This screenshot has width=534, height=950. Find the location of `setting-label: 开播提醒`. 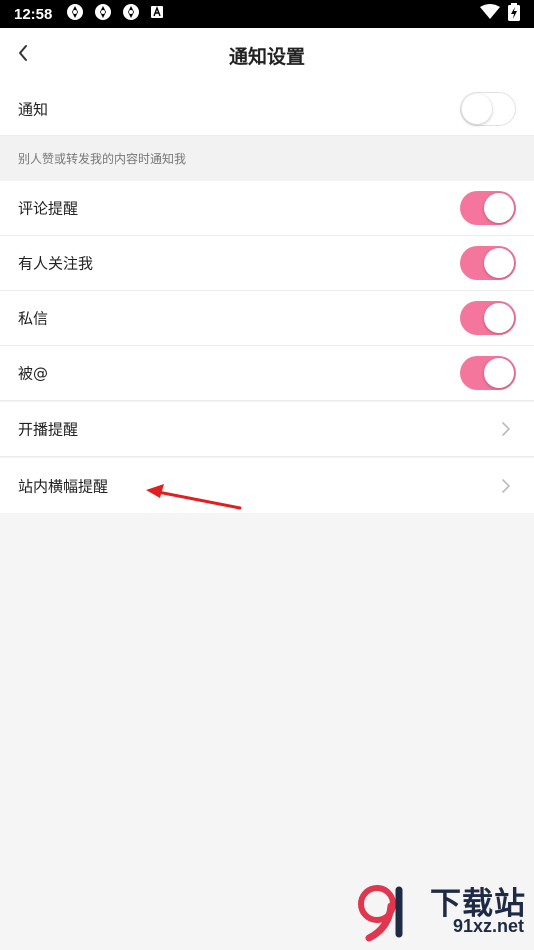

setting-label: 开播提醒 is located at coordinates (48, 429).